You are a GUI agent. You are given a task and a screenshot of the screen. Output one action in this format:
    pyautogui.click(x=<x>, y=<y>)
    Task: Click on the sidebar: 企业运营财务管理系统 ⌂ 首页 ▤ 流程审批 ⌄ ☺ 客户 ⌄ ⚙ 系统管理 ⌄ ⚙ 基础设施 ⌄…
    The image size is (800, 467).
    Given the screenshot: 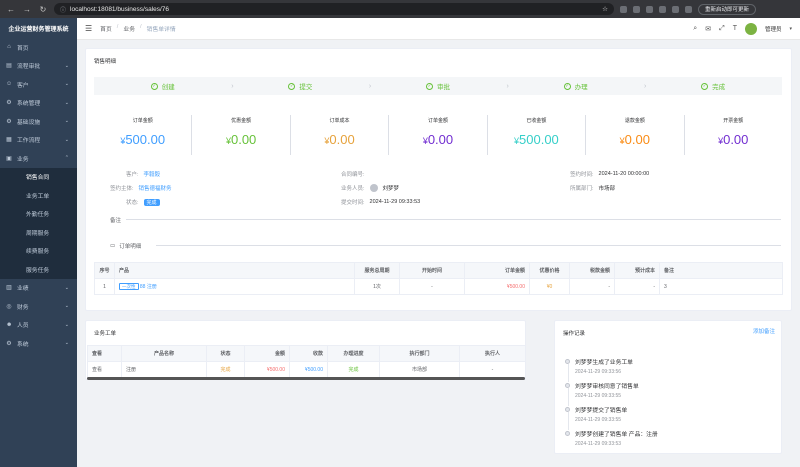 What is the action you would take?
    pyautogui.click(x=38, y=242)
    